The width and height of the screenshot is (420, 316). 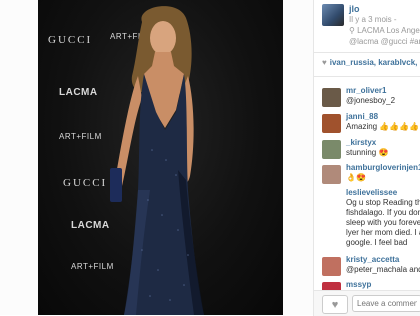 I want to click on likes-row: ♥ivan_russia, karablvck, ma, so click(x=371, y=62).